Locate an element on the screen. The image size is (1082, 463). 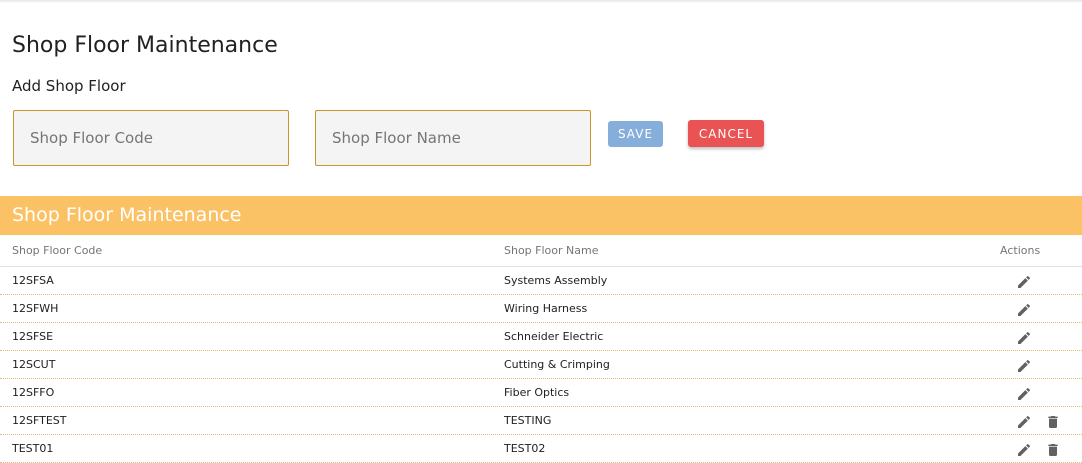
column-header-code: Shop Floor Code is located at coordinates (57, 250).